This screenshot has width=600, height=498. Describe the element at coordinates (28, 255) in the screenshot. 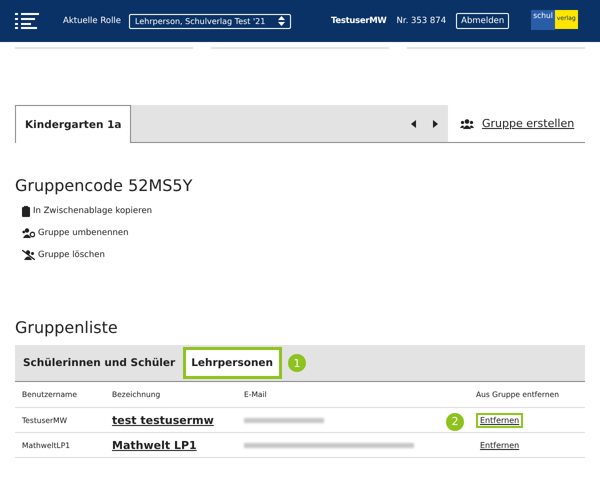

I see `people-remove-icon` at that location.